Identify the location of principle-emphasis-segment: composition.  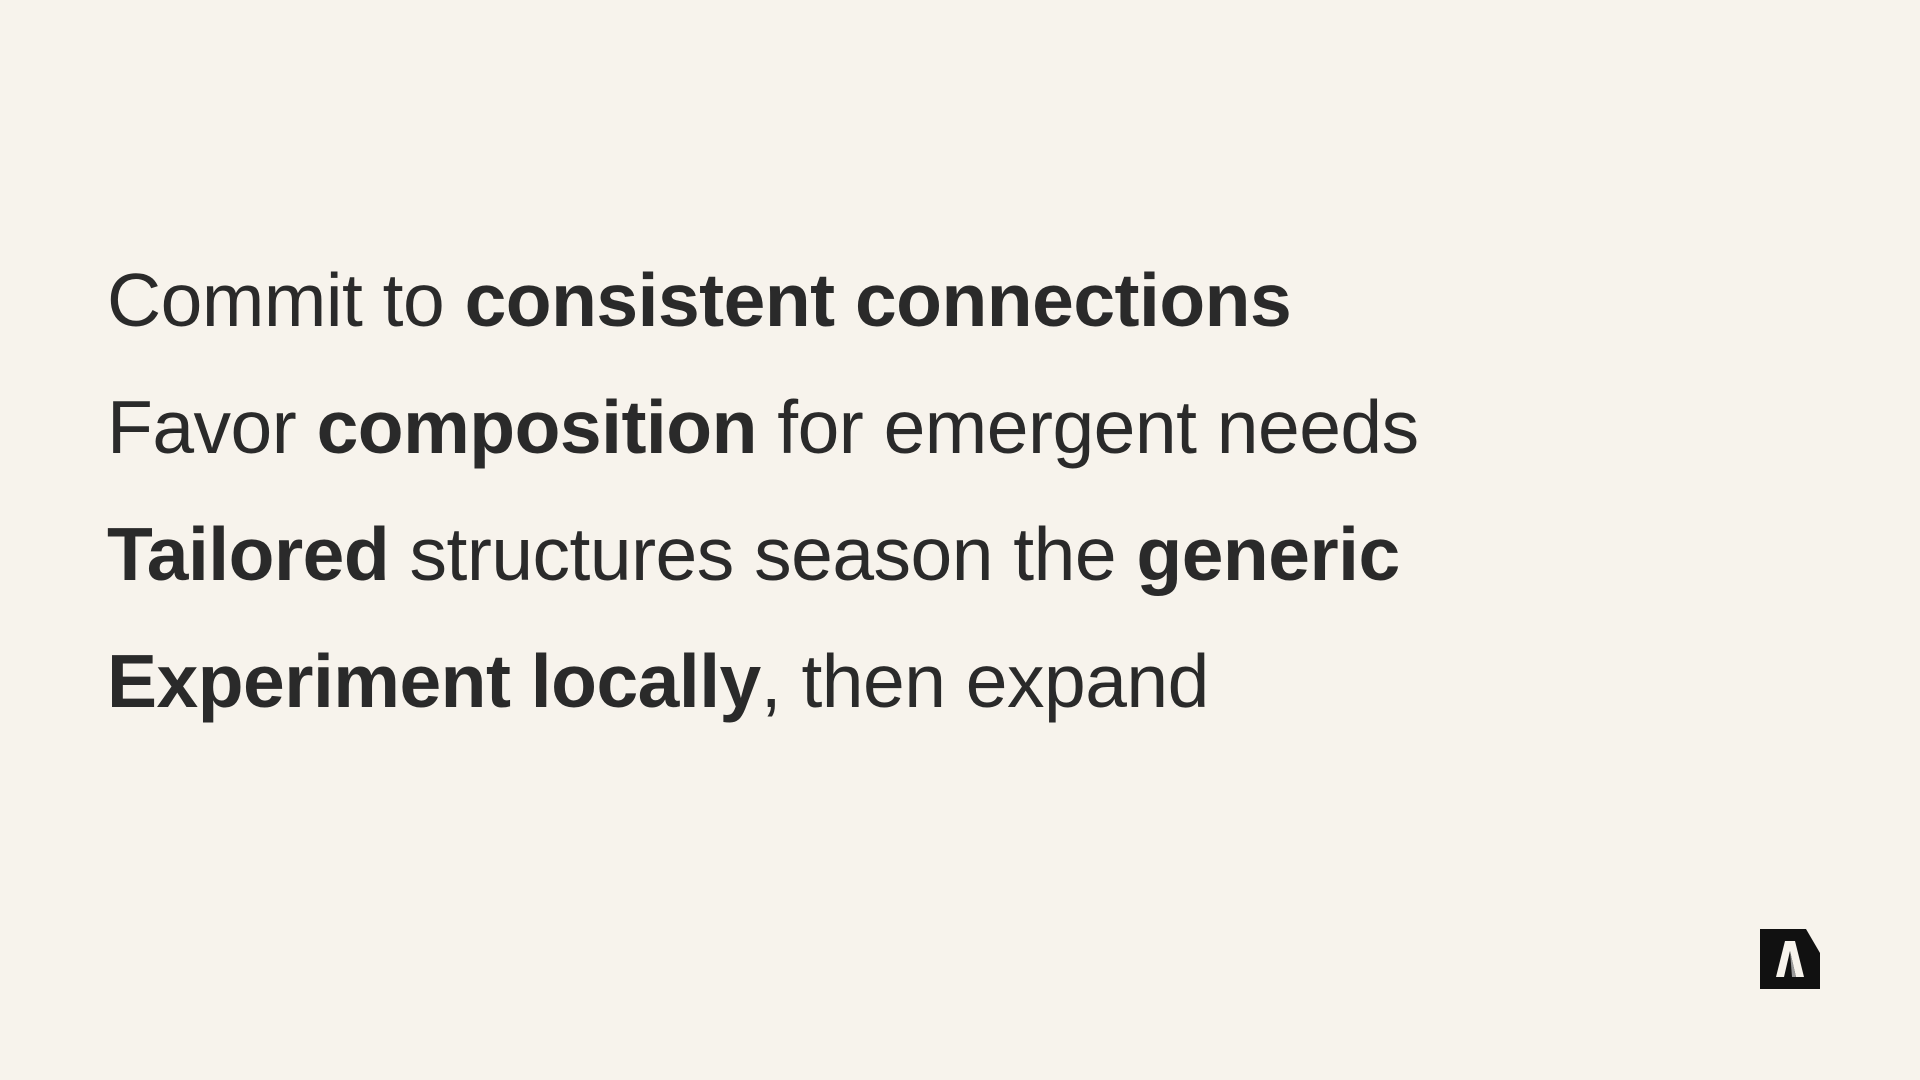
(537, 427).